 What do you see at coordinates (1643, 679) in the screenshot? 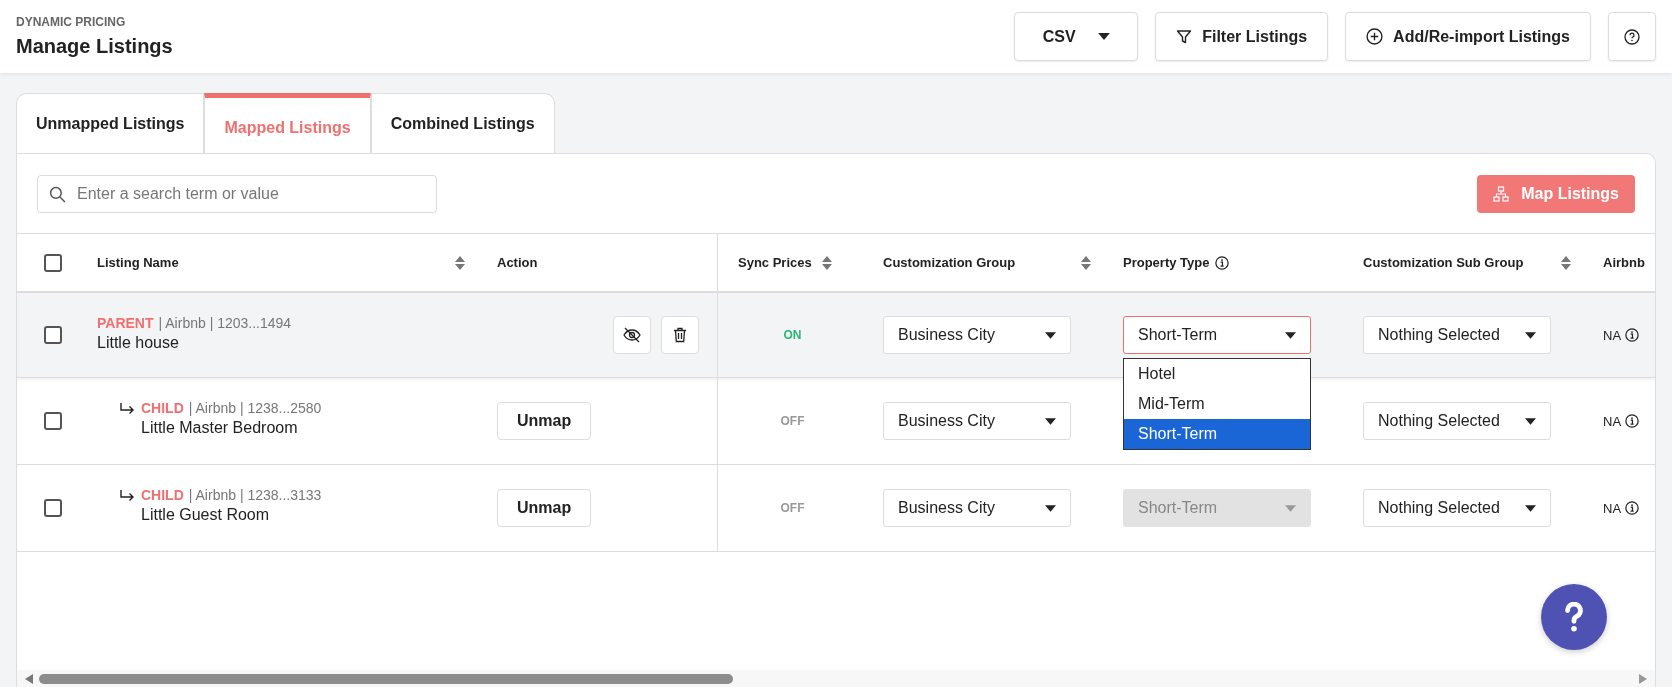
I see `scroll-right-icon` at bounding box center [1643, 679].